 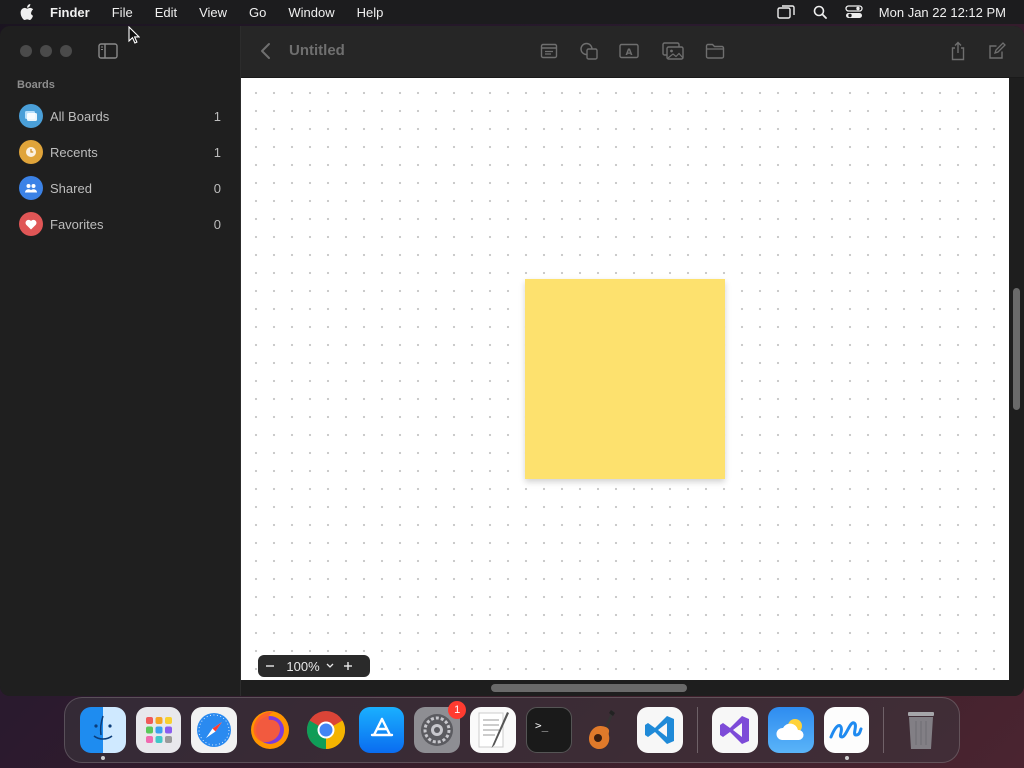 I want to click on screen-mirroring-icon, so click(x=786, y=12).